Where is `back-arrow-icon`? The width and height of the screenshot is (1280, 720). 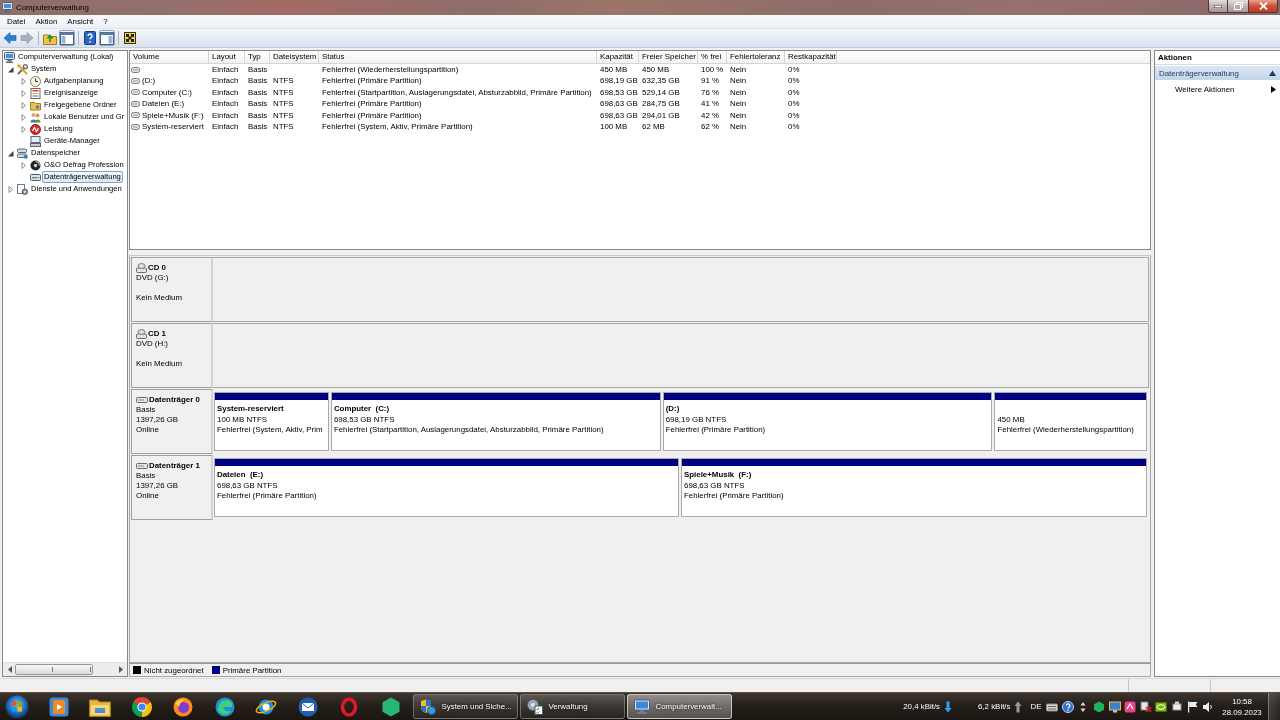
back-arrow-icon is located at coordinates (10, 38).